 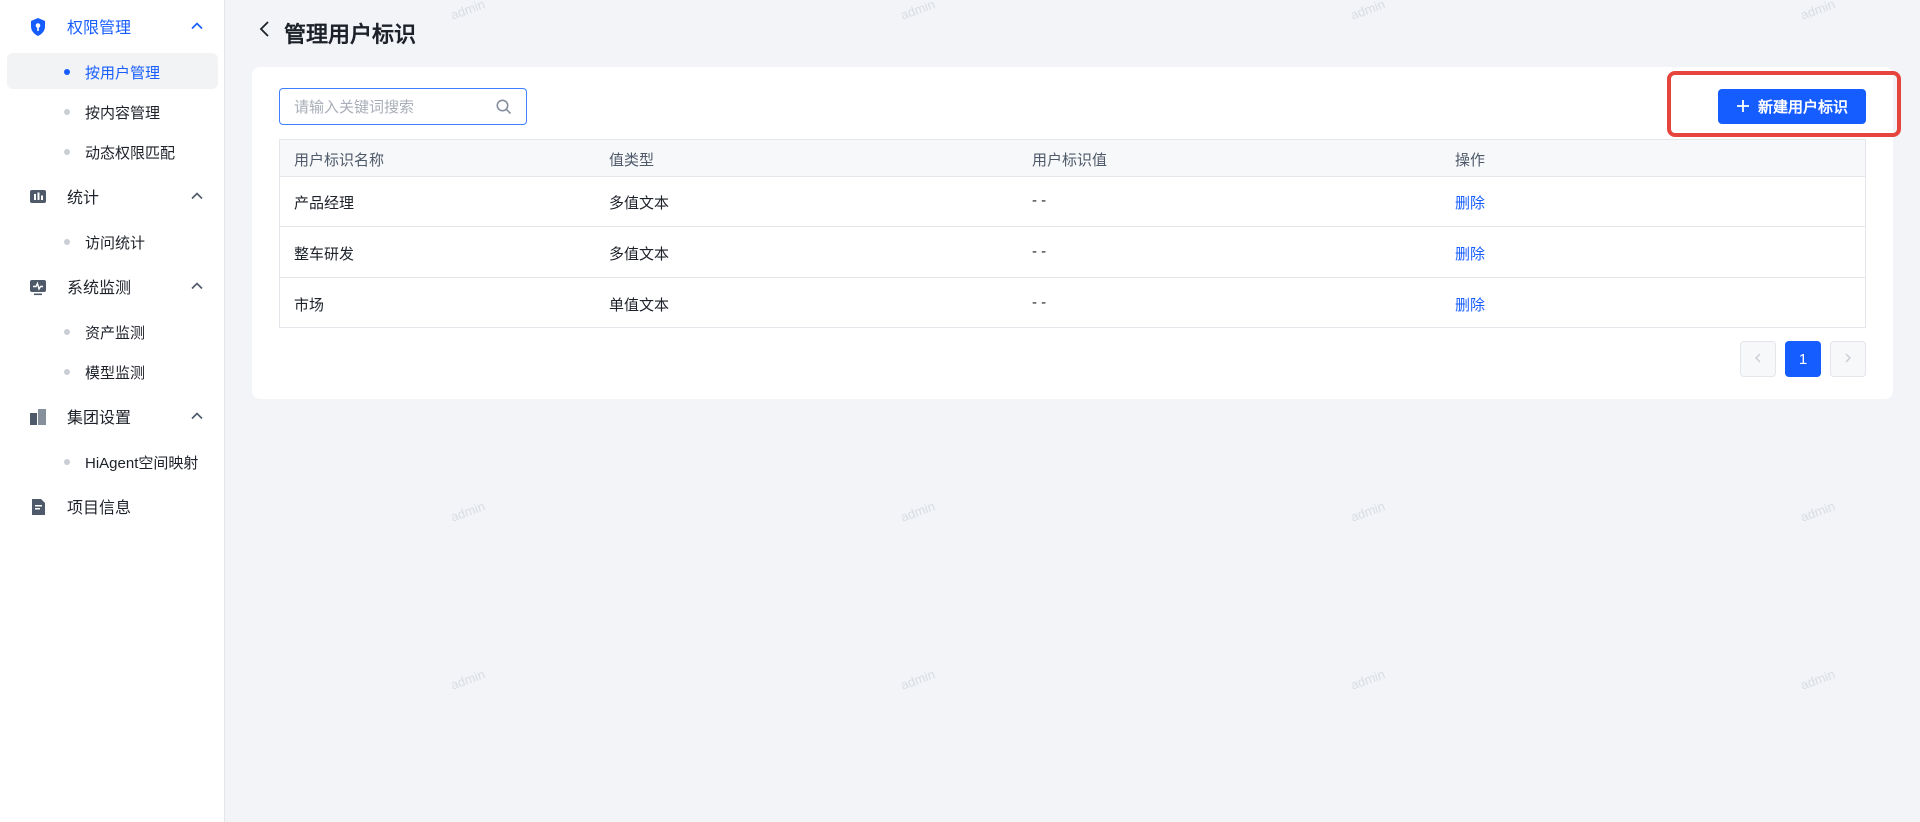 I want to click on sidebar-group-label: 统计, so click(x=83, y=198).